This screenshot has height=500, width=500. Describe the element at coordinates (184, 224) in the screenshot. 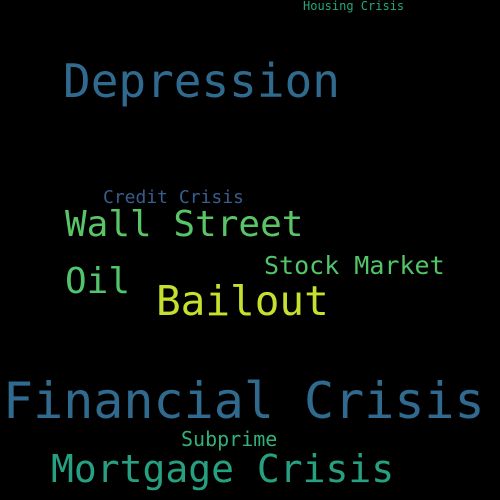

I see `word-wall-street: Wall Street` at that location.